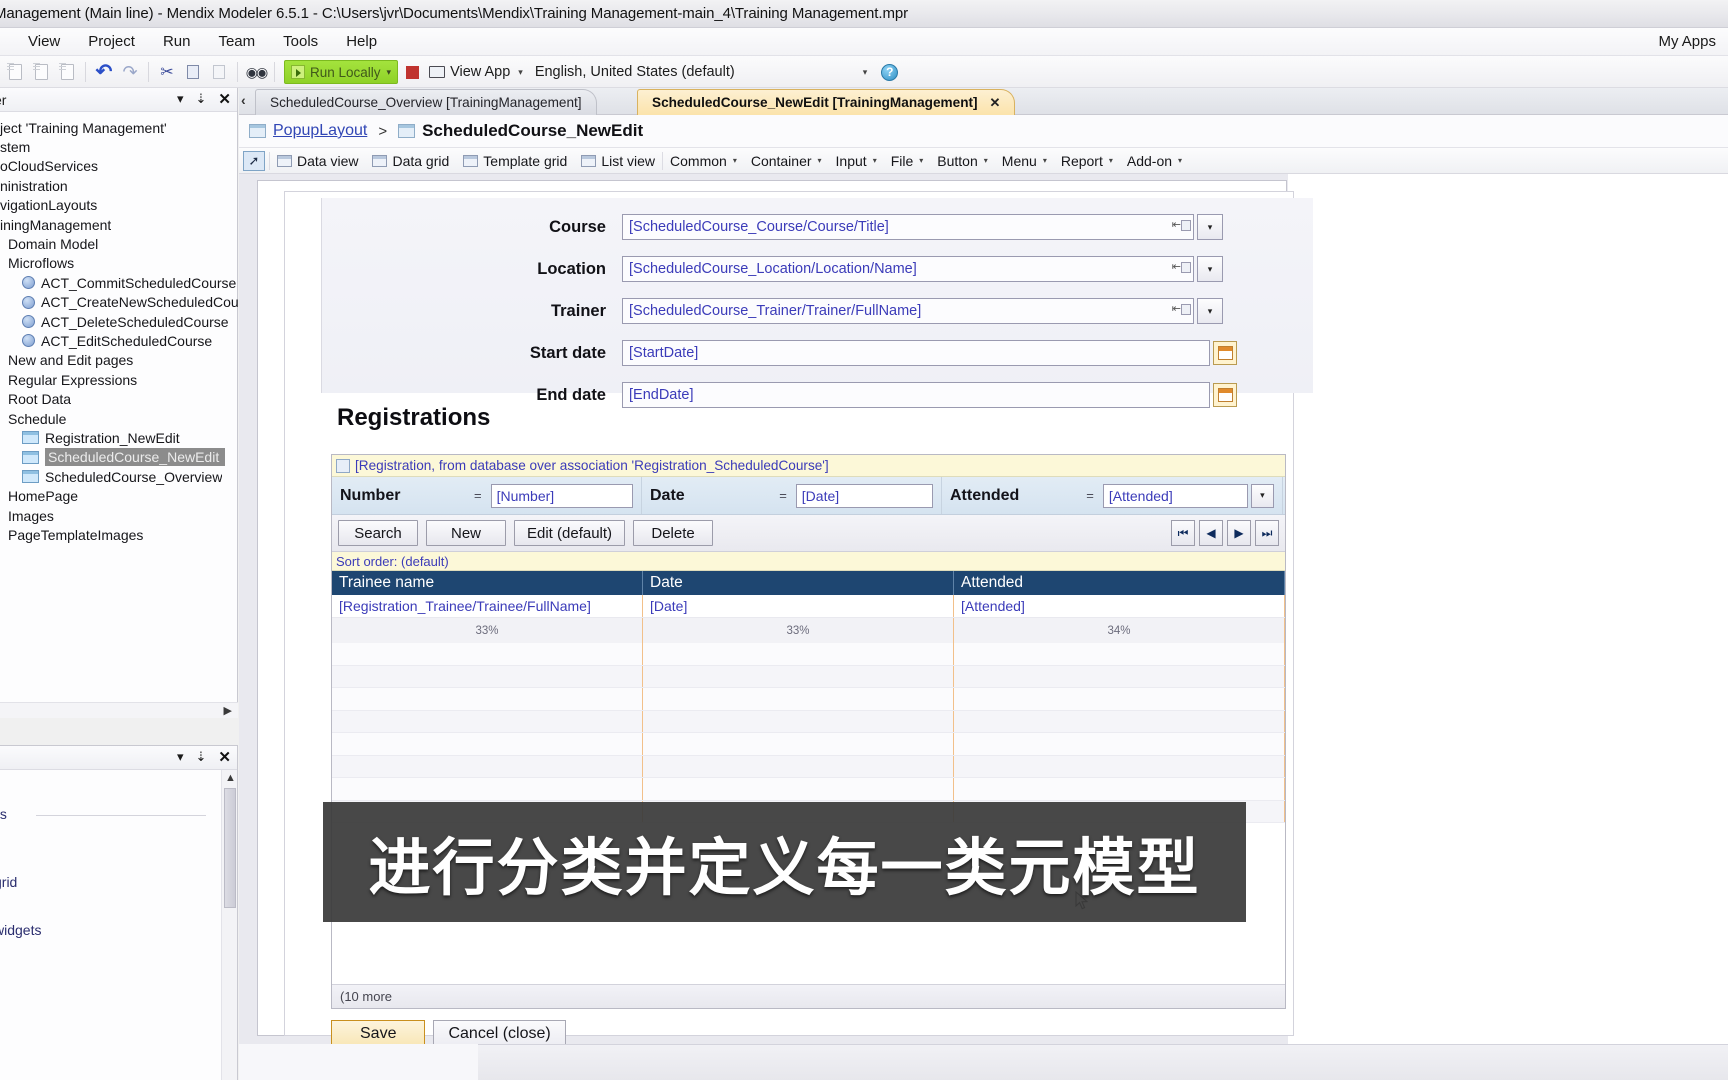 The image size is (1728, 1080). I want to click on widget-button-menu: Menu ▾, so click(1024, 161).